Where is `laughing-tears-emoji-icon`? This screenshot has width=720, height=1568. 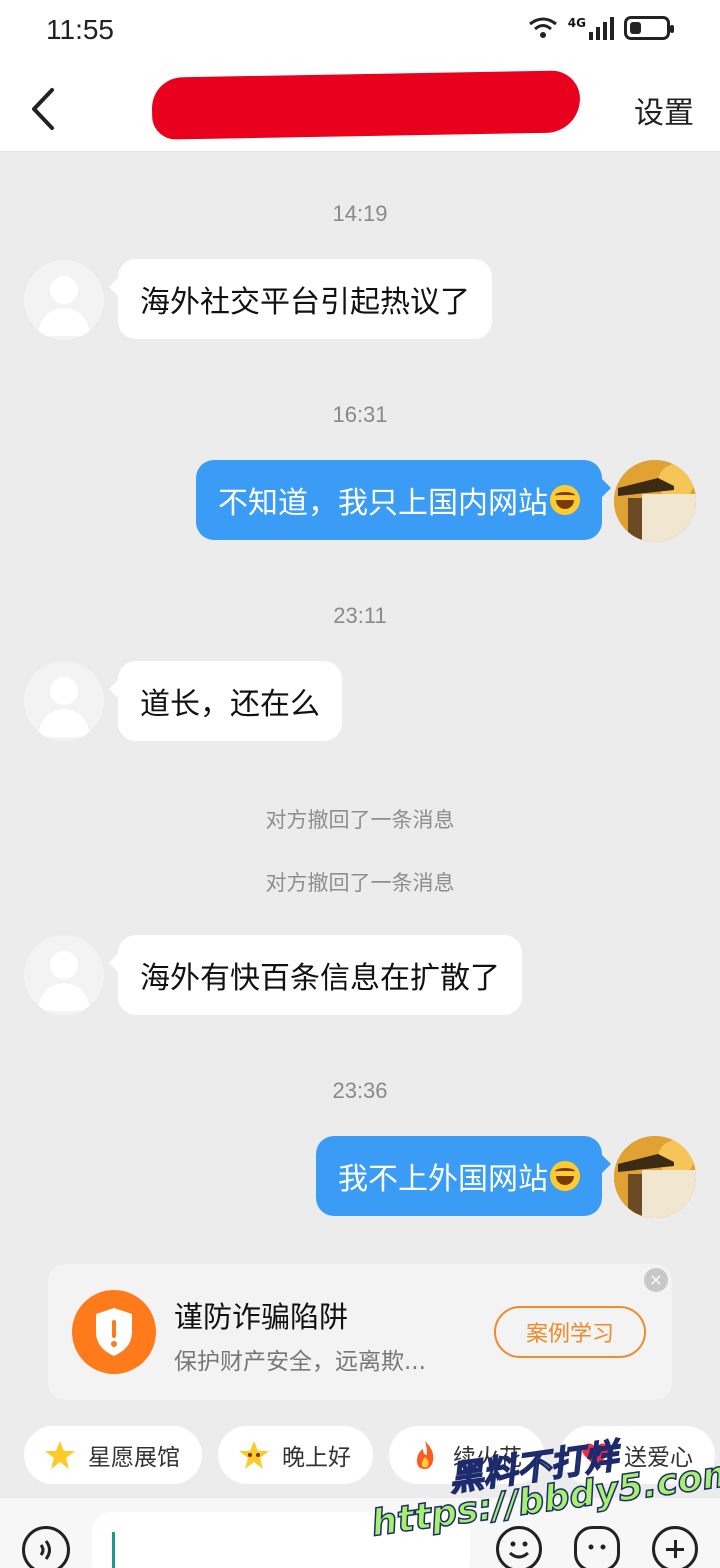
laughing-tears-emoji-icon is located at coordinates (565, 1176).